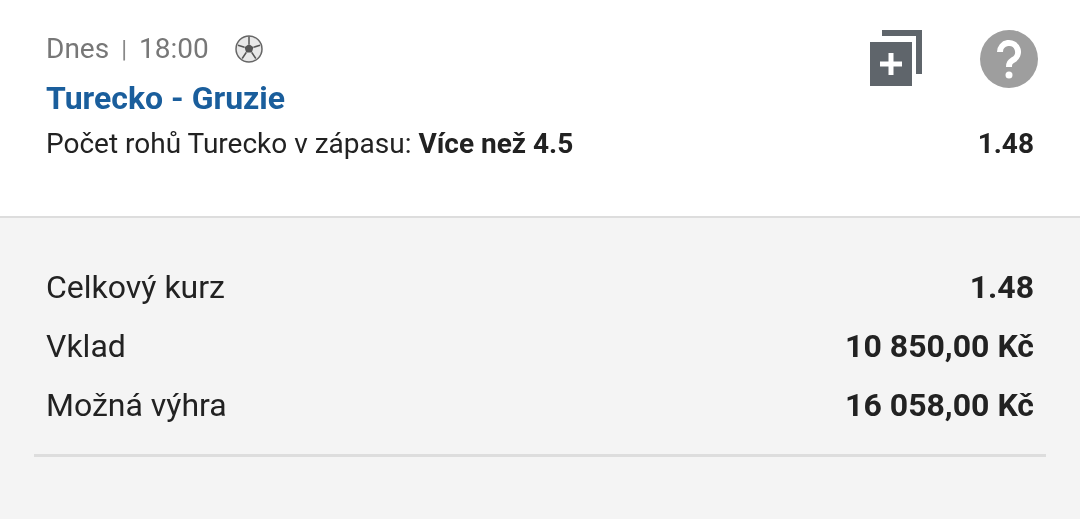 The width and height of the screenshot is (1080, 519). Describe the element at coordinates (939, 405) in the screenshot. I see `summary-value: 16 058,00 Kč` at that location.